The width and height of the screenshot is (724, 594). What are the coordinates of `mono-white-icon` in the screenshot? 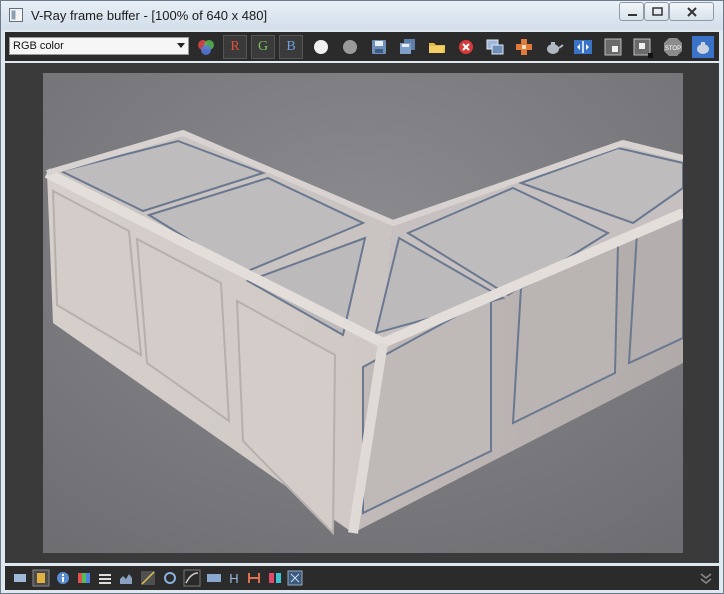 It's located at (321, 47).